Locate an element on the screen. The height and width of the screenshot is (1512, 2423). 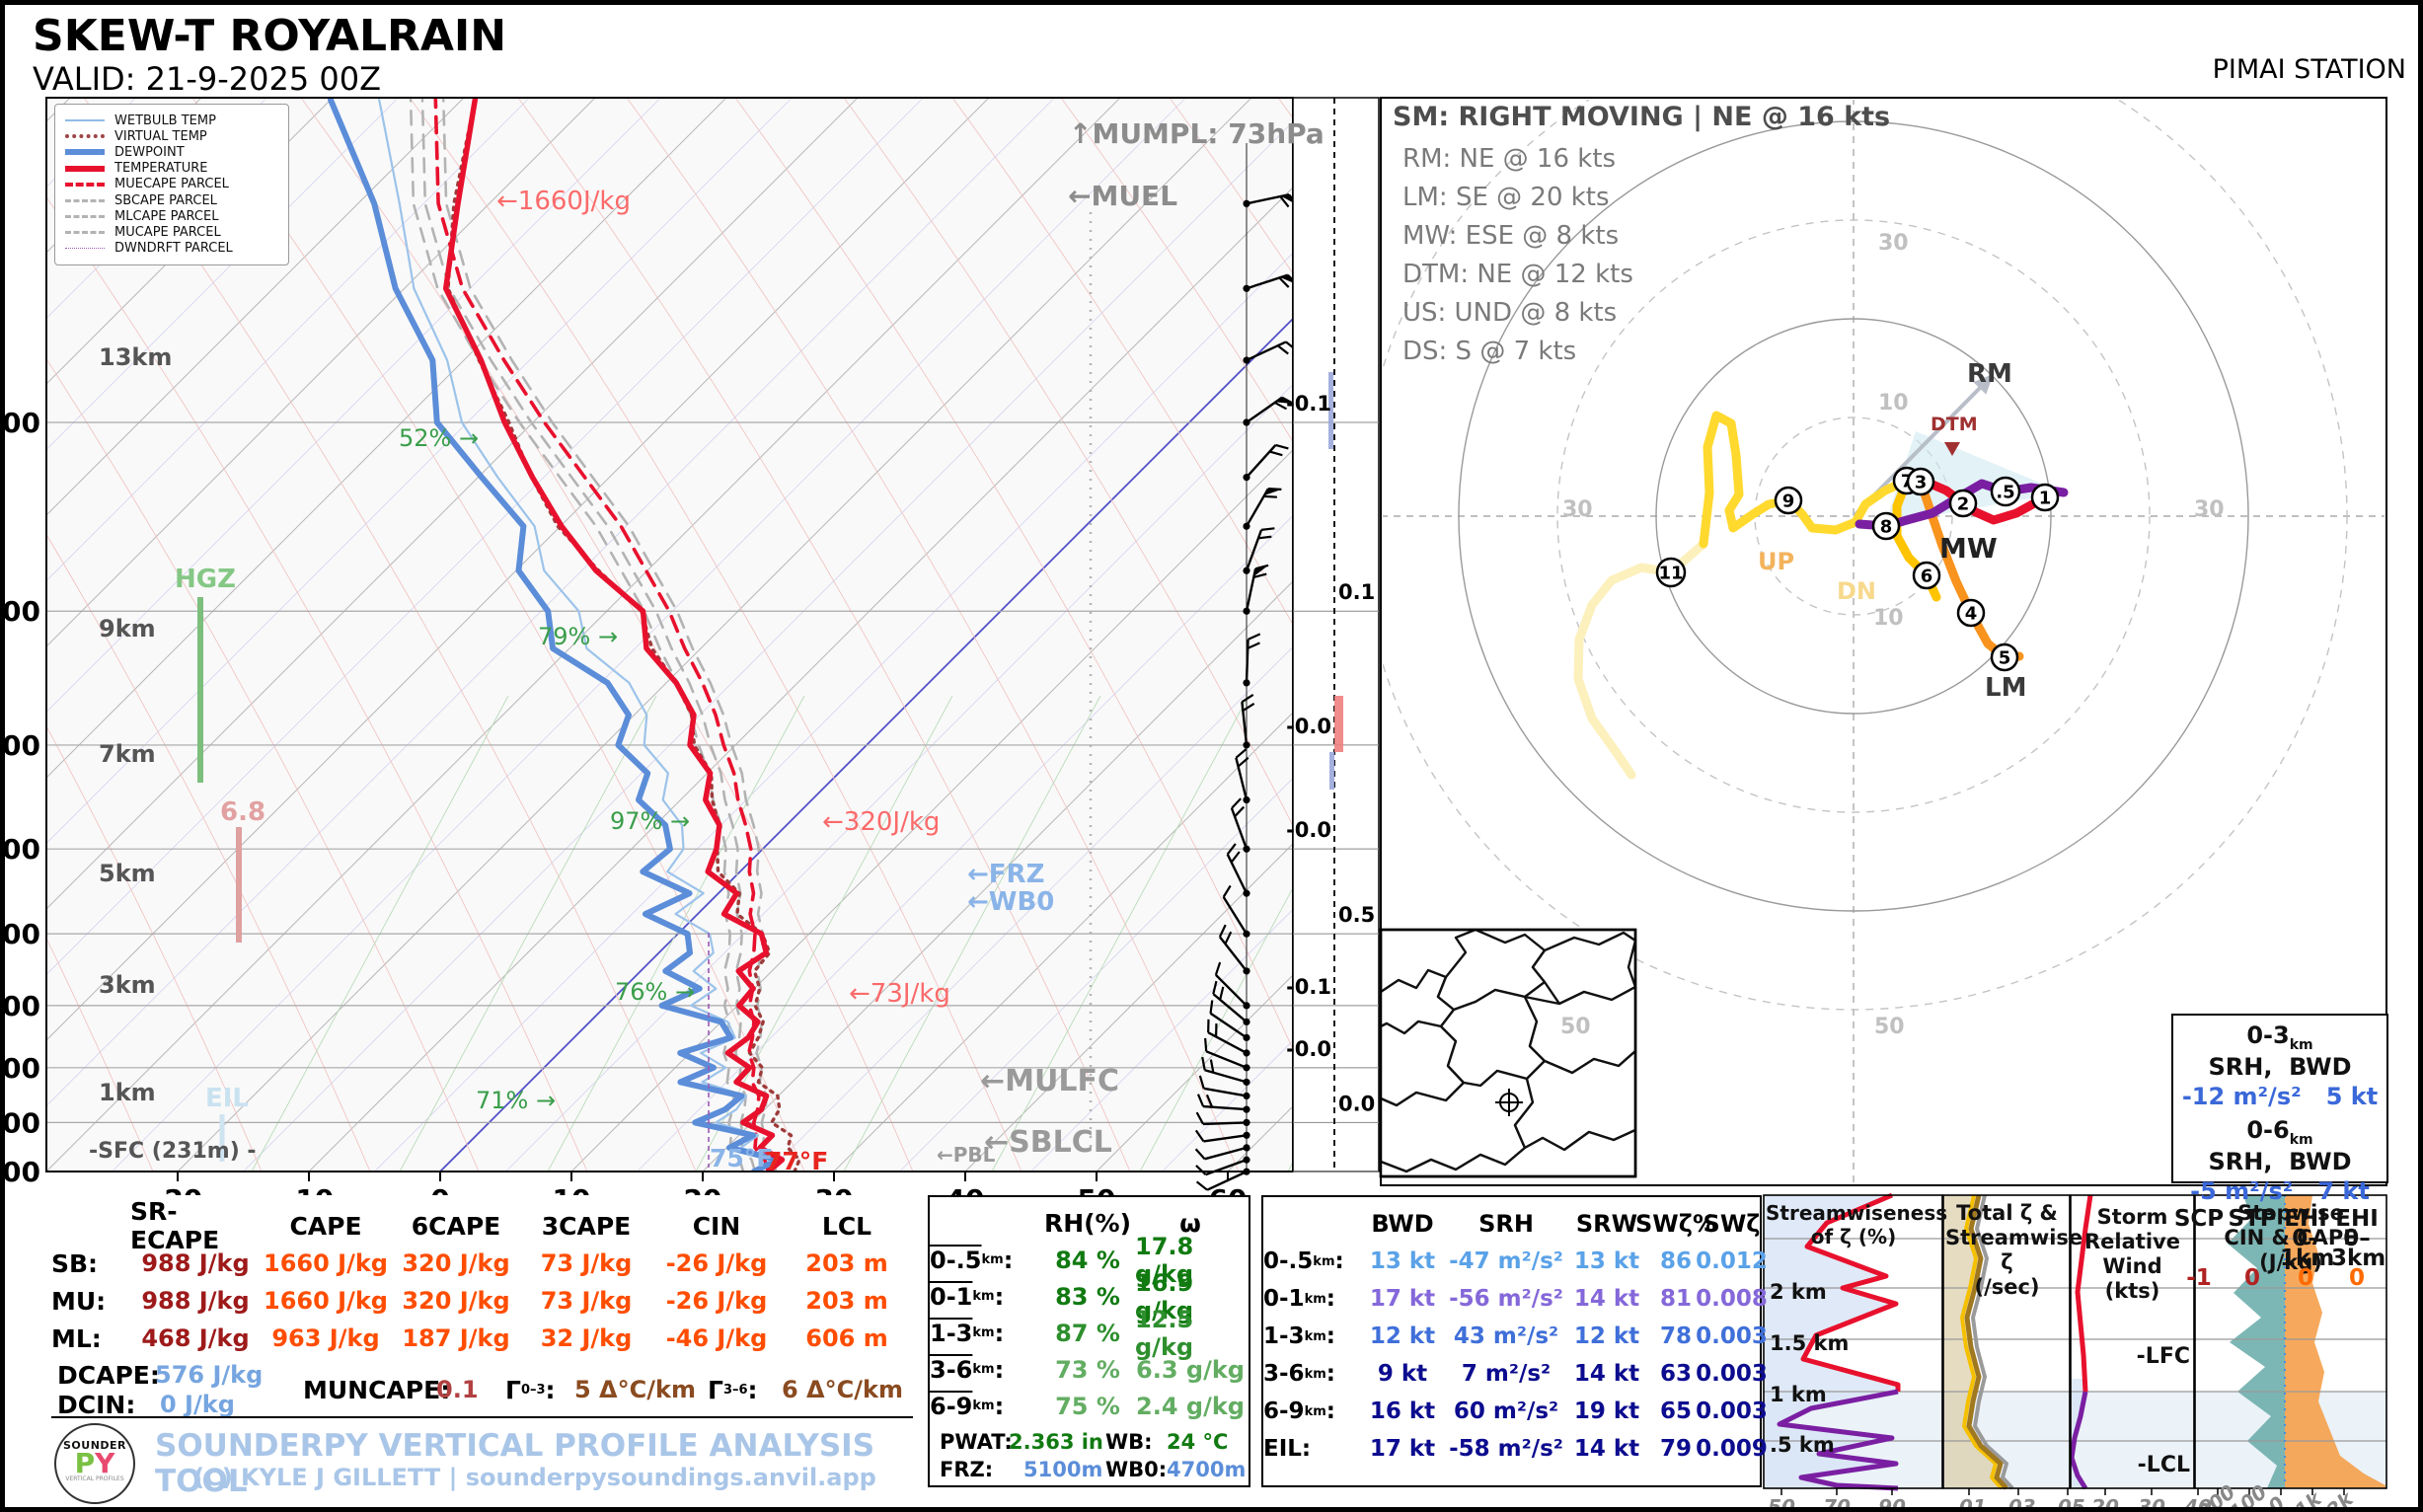
svg-text: 52% → is located at coordinates (439, 438).